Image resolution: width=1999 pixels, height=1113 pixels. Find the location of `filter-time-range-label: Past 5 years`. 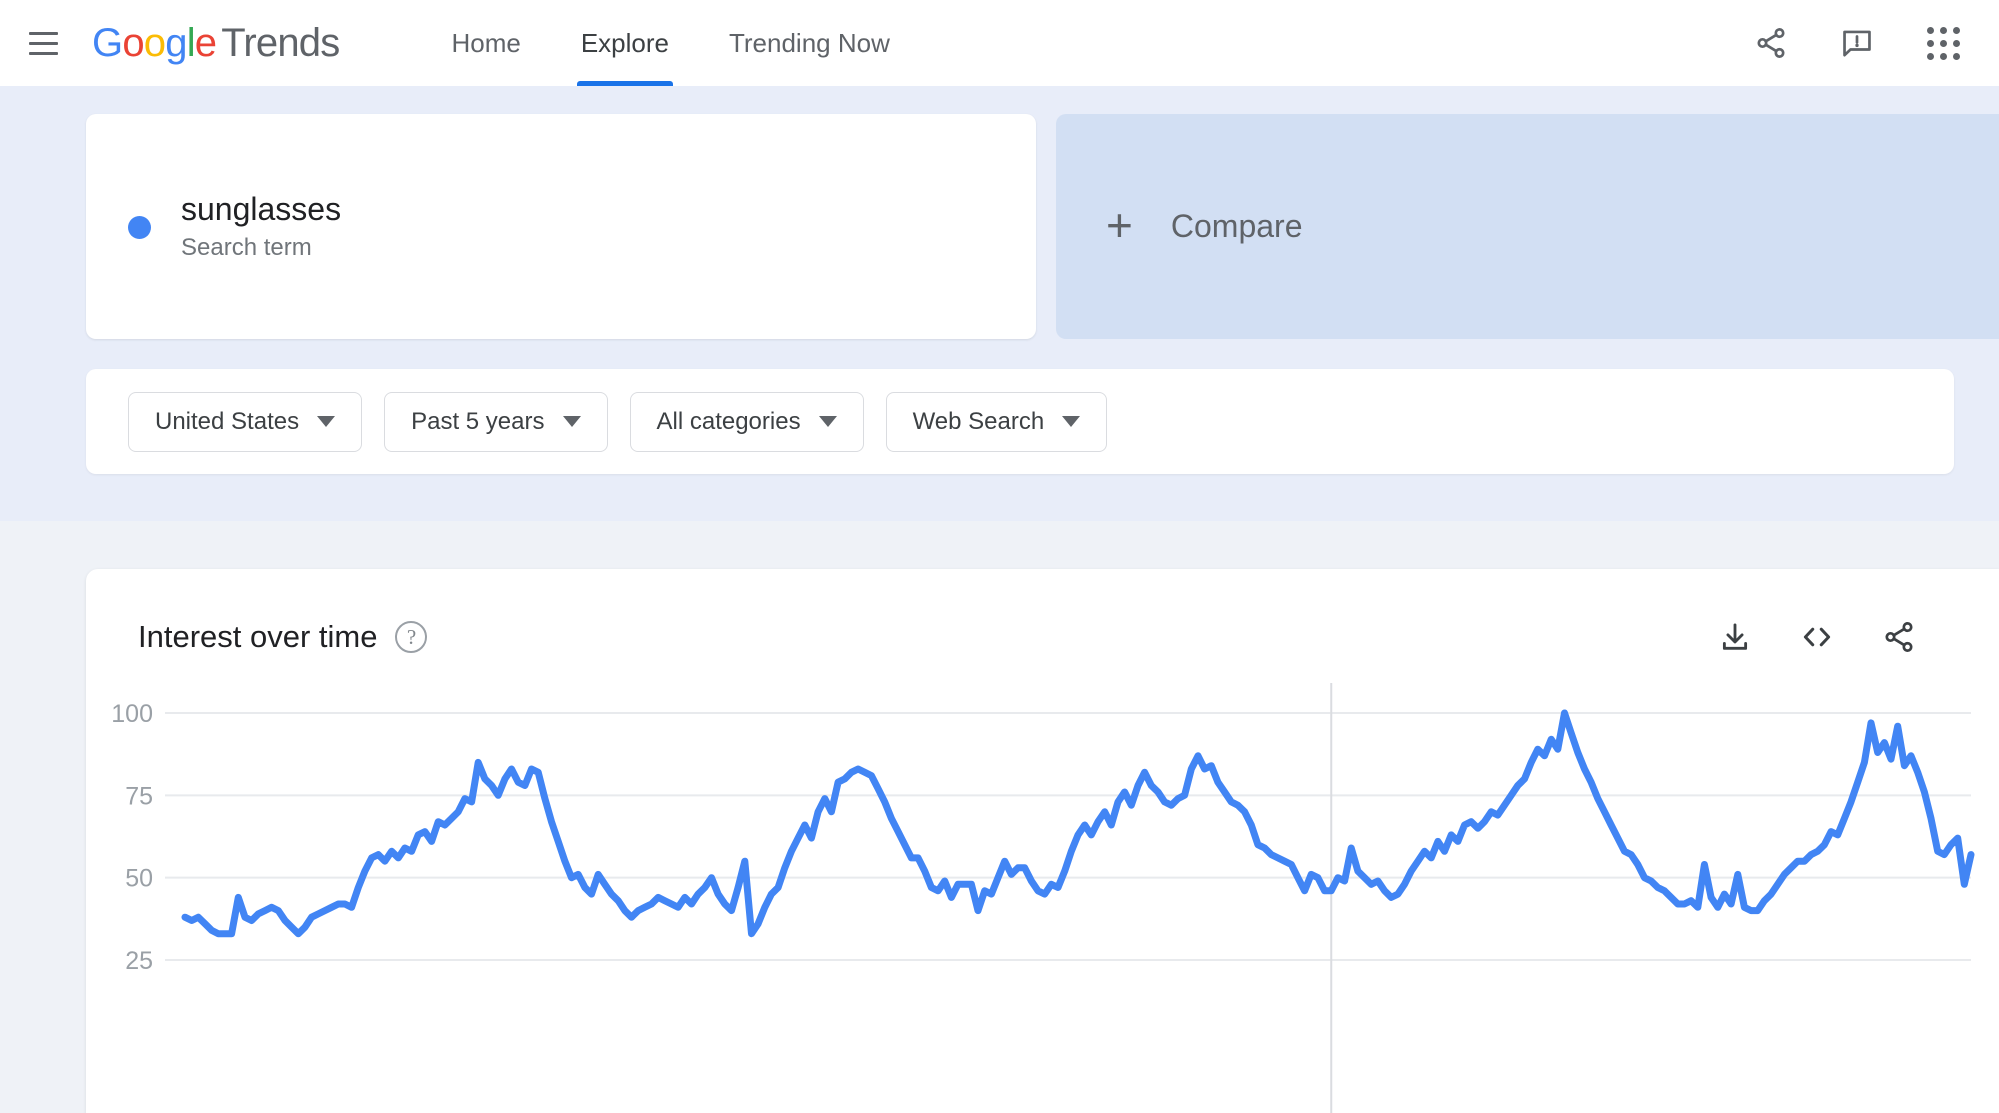

filter-time-range-label: Past 5 years is located at coordinates (478, 421).